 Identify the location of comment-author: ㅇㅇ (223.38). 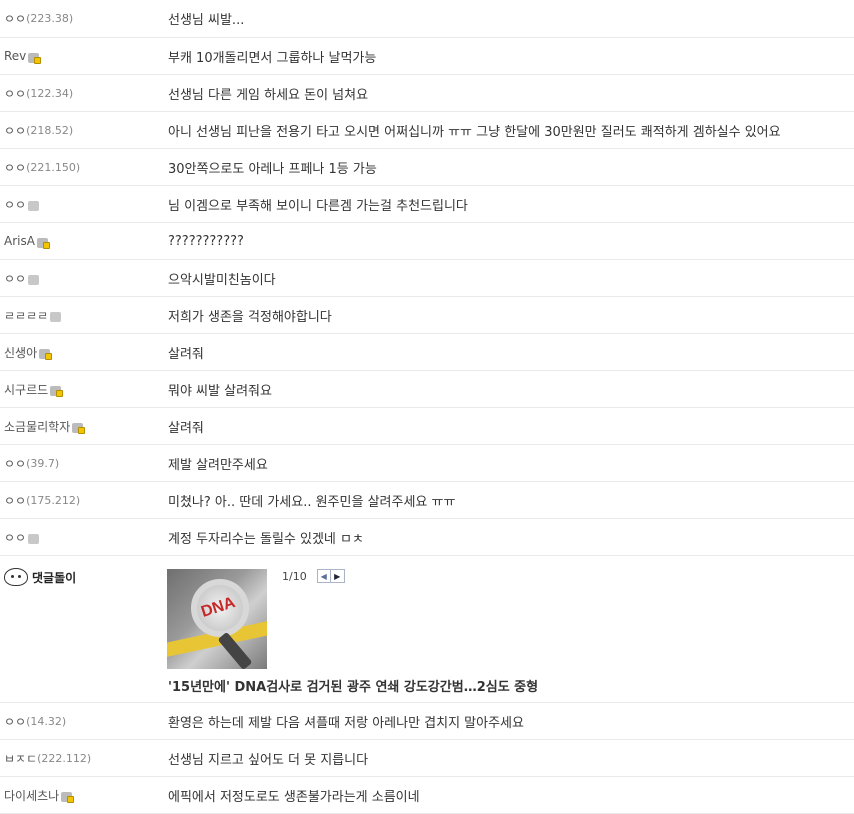
(38, 18).